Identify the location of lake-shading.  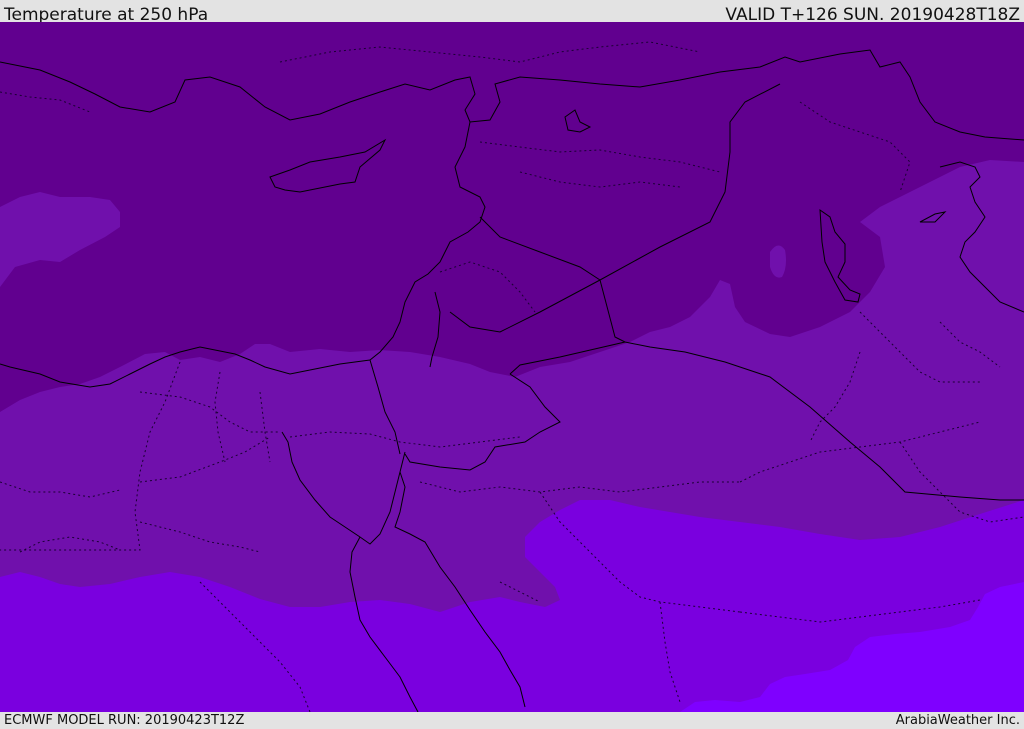
(778, 261).